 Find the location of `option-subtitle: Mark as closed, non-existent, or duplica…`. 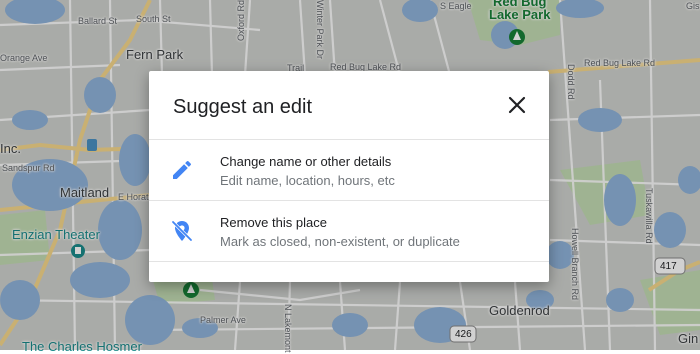

option-subtitle: Mark as closed, non-existent, or duplica… is located at coordinates (340, 241).